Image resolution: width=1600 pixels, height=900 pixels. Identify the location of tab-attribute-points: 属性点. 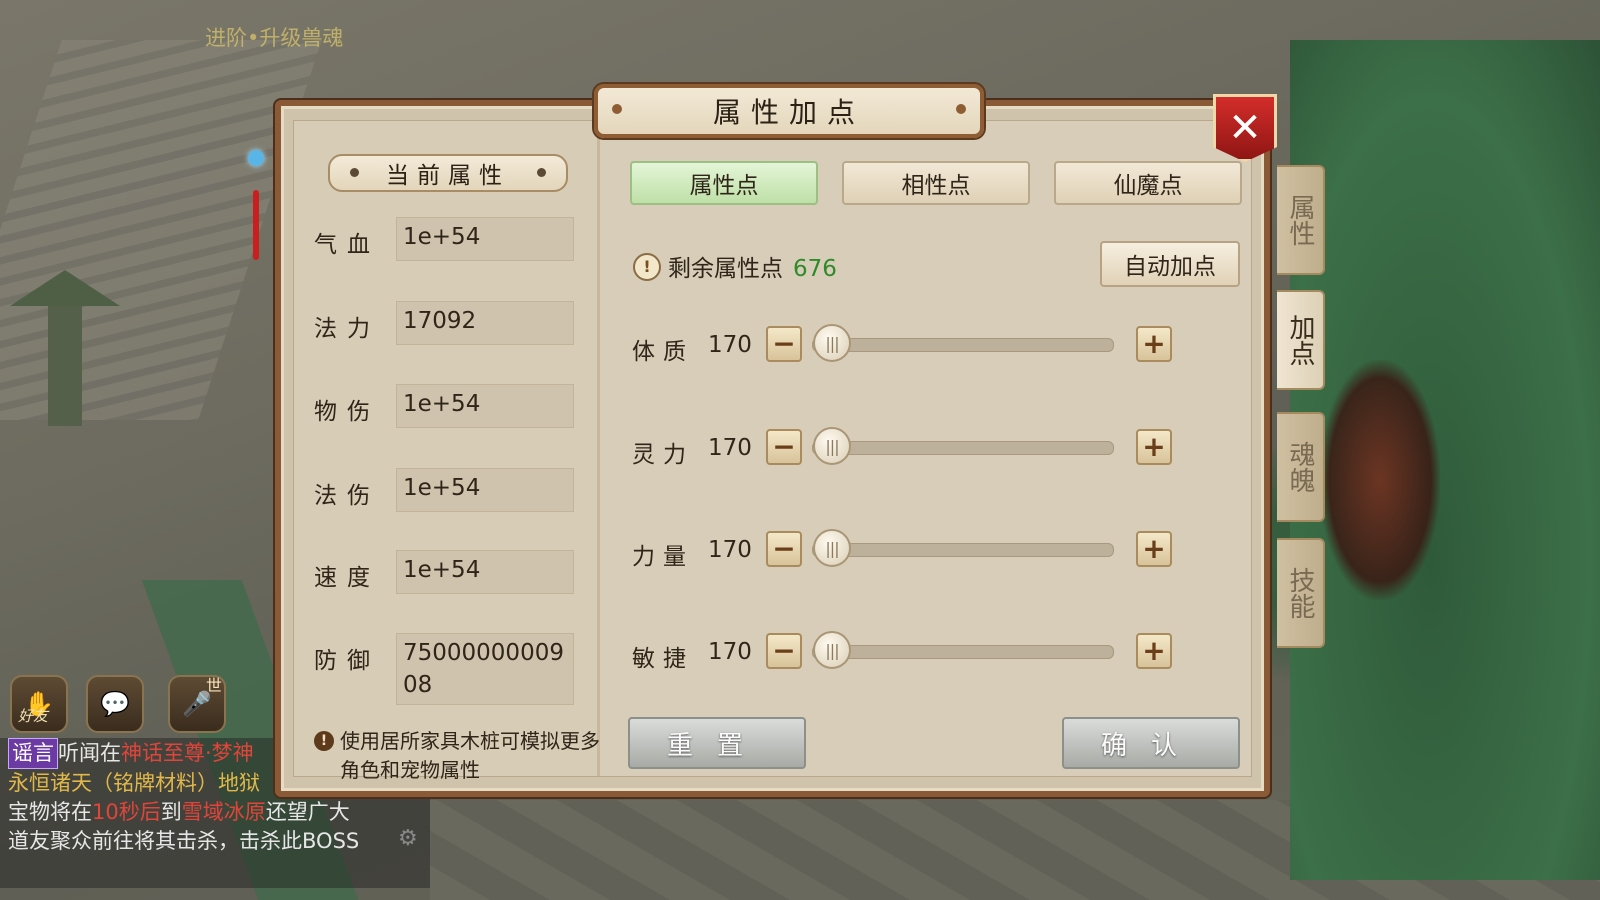
(724, 183).